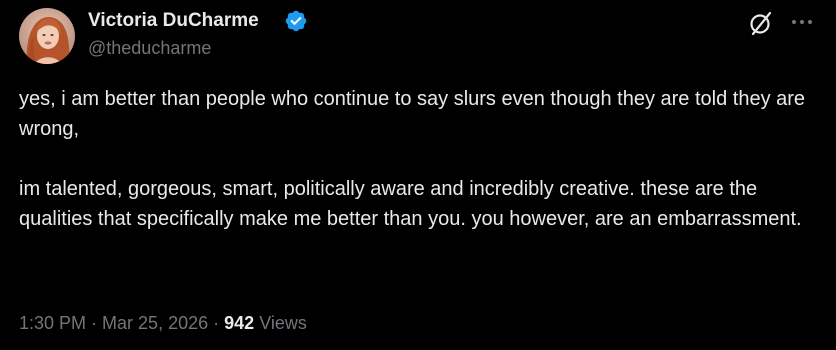 Image resolution: width=836 pixels, height=350 pixels. What do you see at coordinates (802, 22) in the screenshot?
I see `more-options-icon` at bounding box center [802, 22].